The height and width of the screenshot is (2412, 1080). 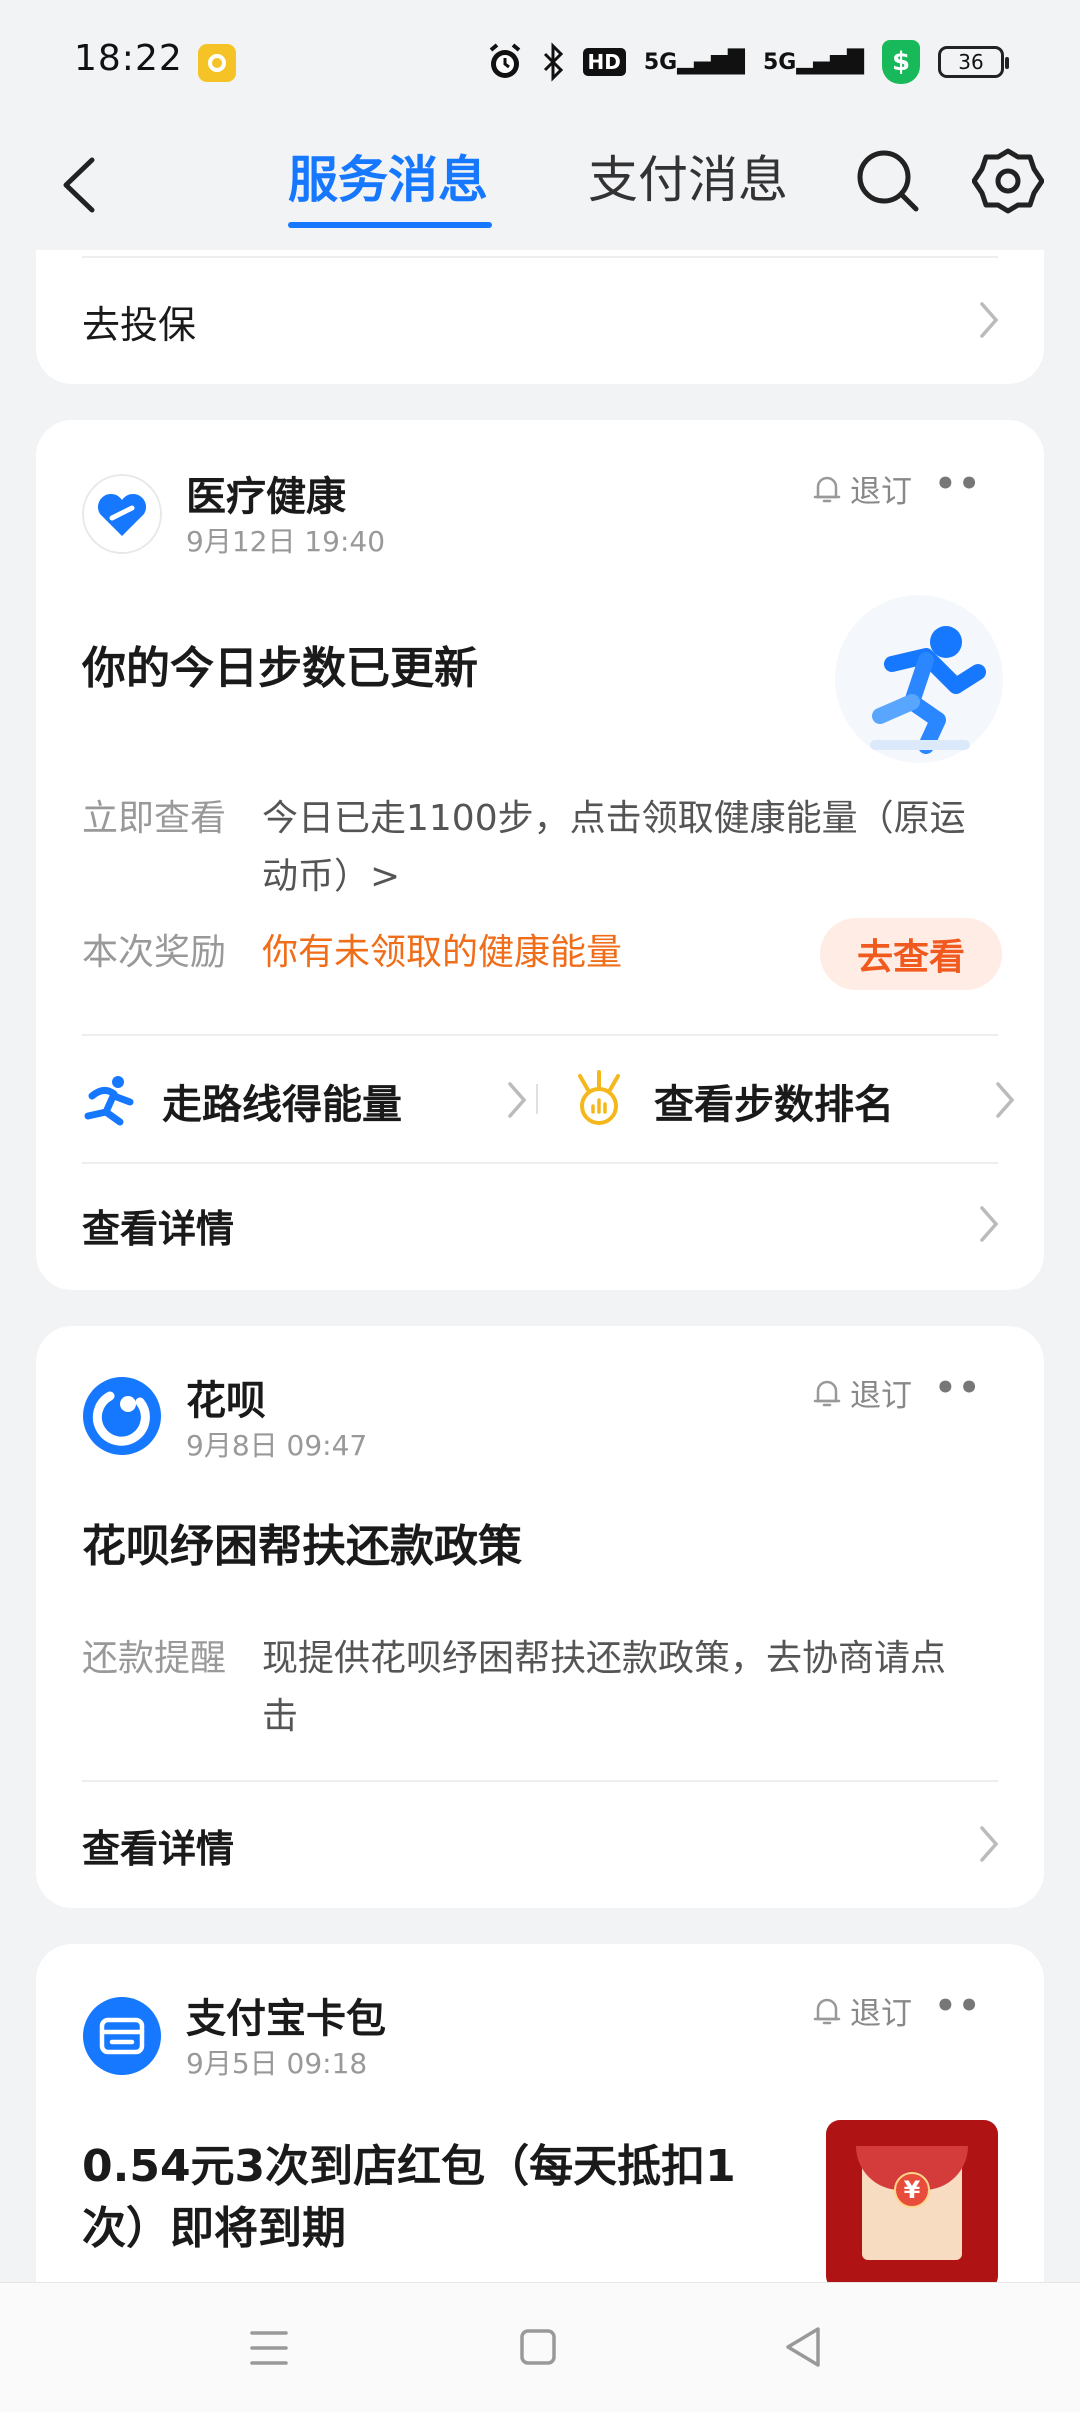 What do you see at coordinates (774, 1105) in the screenshot?
I see `step-ranking-label: 查看步数排名` at bounding box center [774, 1105].